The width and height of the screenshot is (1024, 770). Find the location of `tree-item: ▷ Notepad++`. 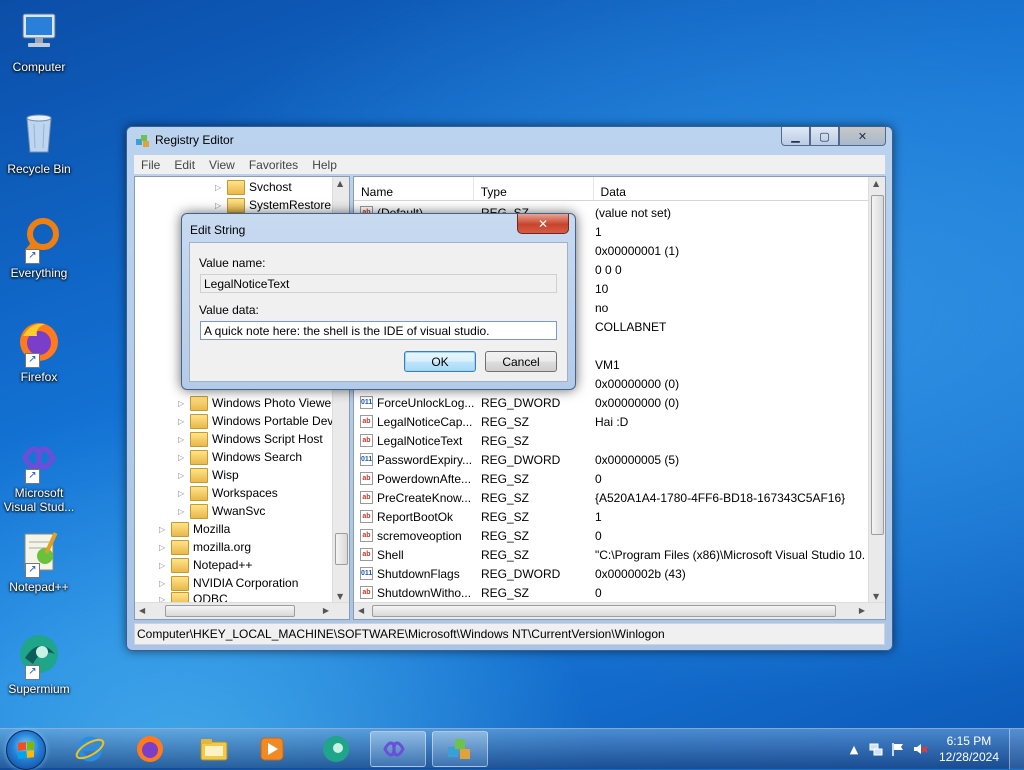

tree-item: ▷ Notepad++ is located at coordinates (205, 565).